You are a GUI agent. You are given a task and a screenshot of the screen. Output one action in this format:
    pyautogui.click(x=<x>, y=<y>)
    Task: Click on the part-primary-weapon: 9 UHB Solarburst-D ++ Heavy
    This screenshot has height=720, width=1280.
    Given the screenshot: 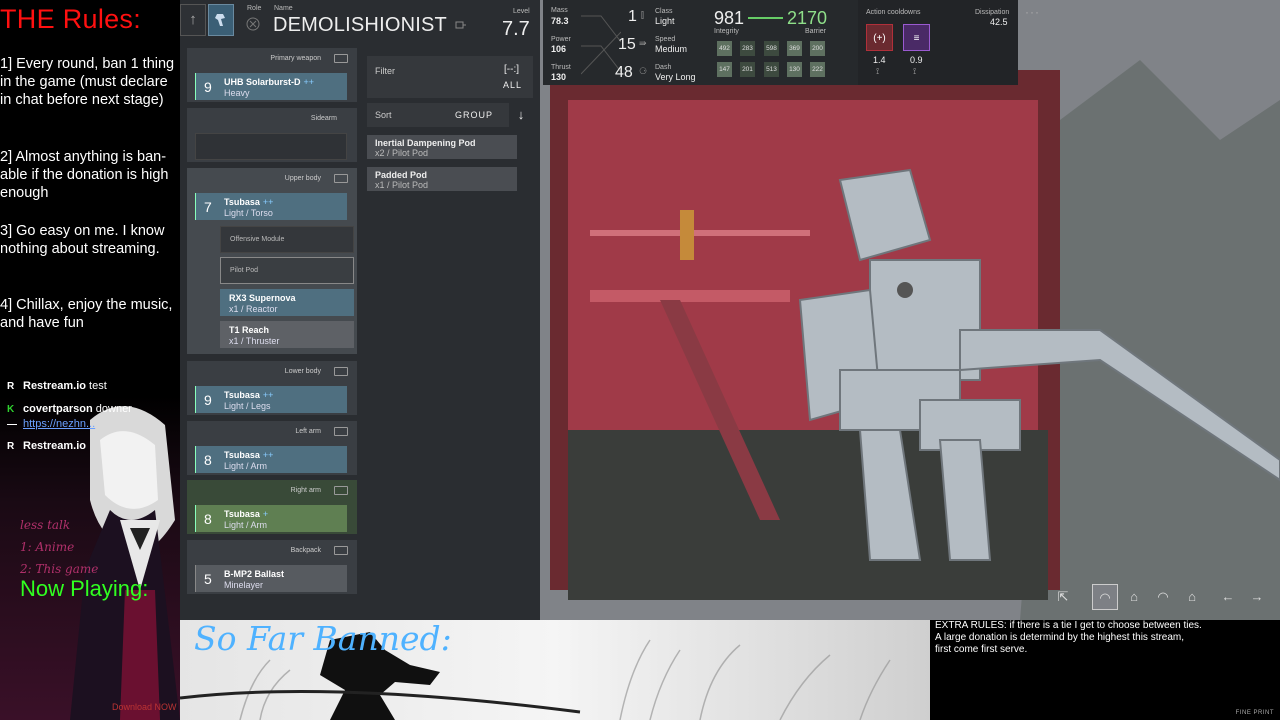 What is the action you would take?
    pyautogui.click(x=271, y=86)
    